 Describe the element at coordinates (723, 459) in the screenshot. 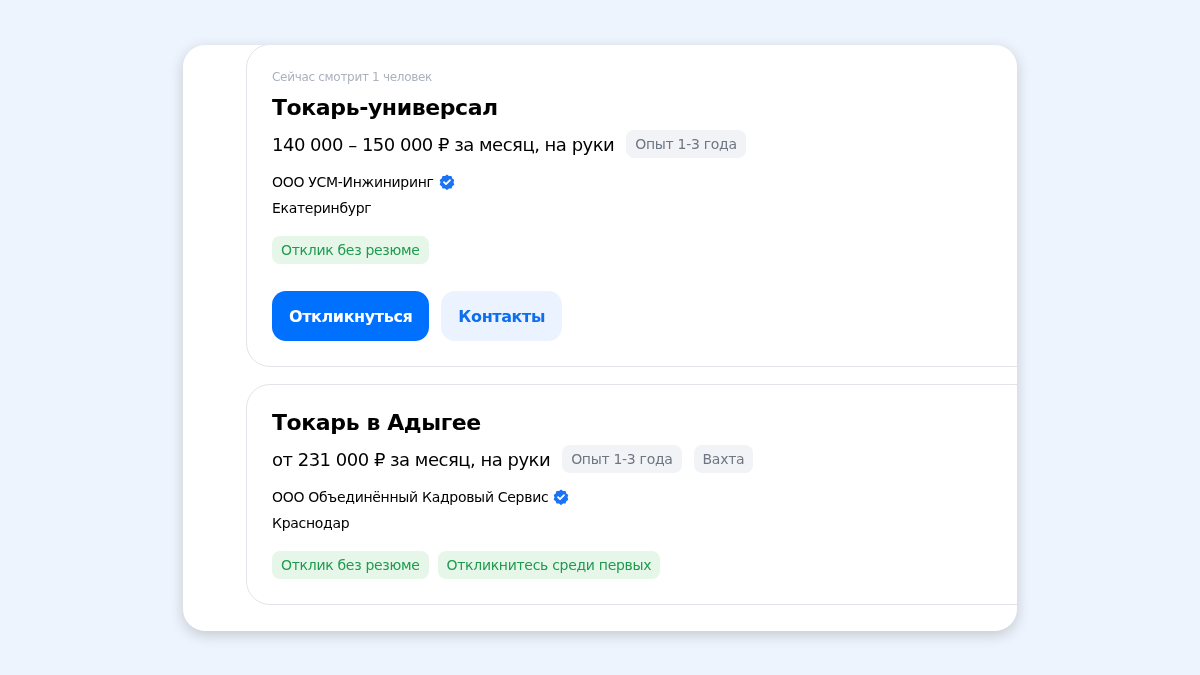

I see `tag-label: Вахта` at that location.